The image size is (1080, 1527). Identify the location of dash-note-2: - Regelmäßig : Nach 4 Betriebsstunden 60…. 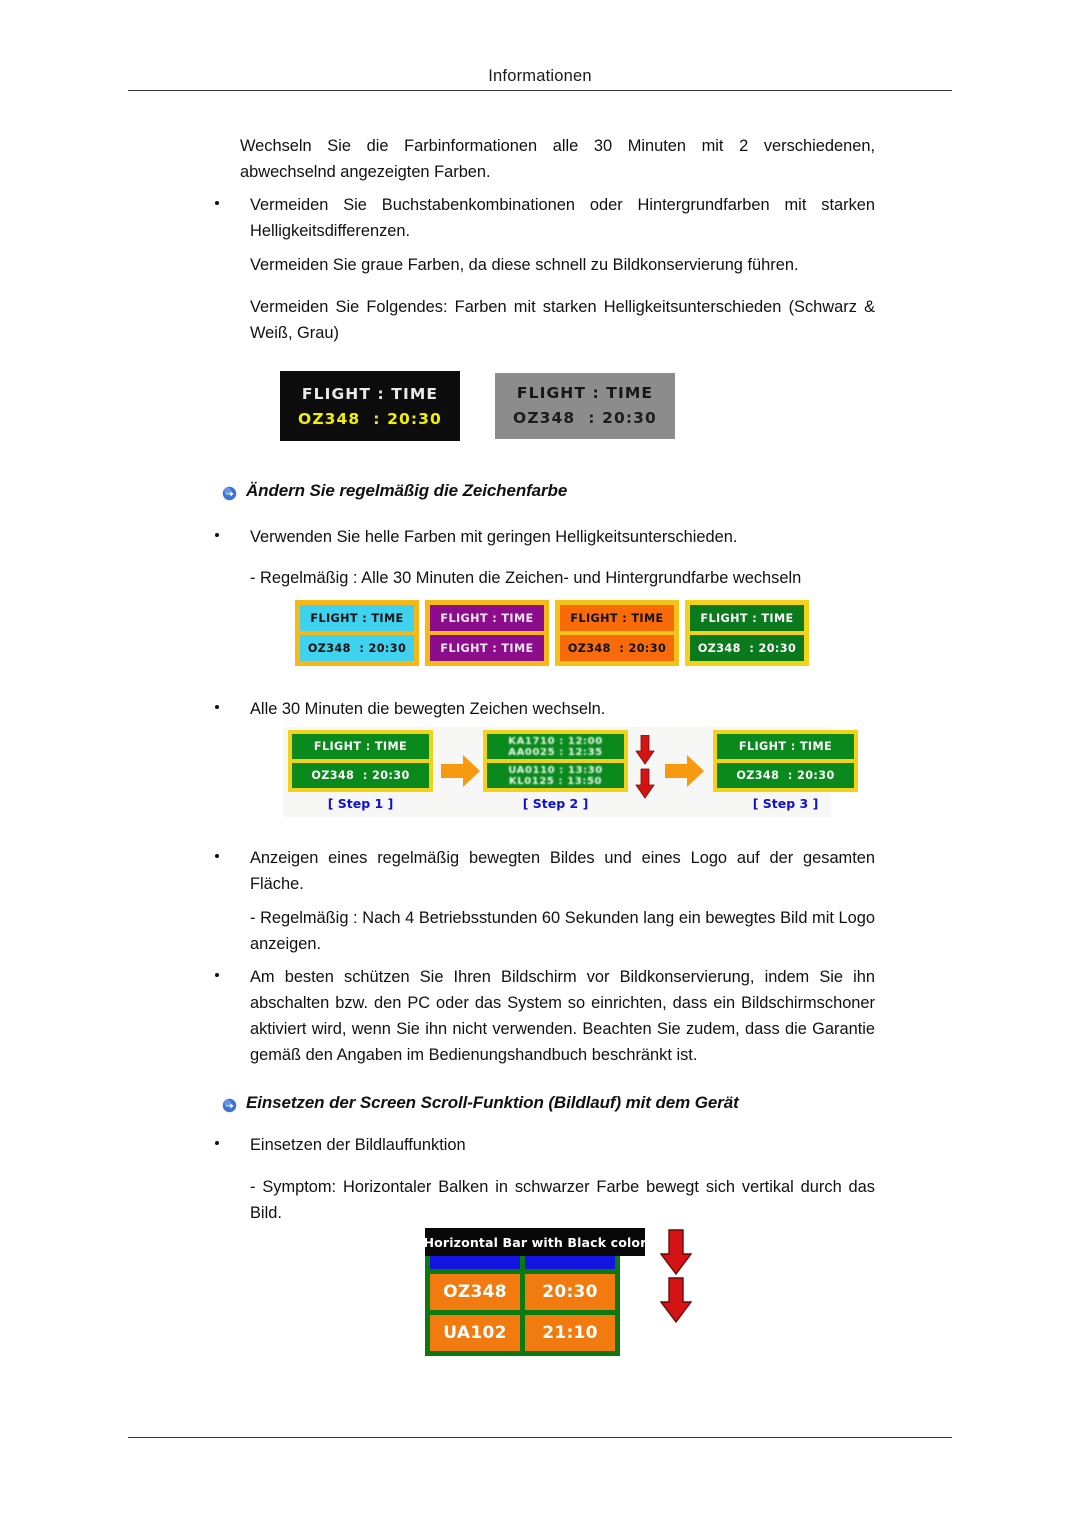
(562, 931).